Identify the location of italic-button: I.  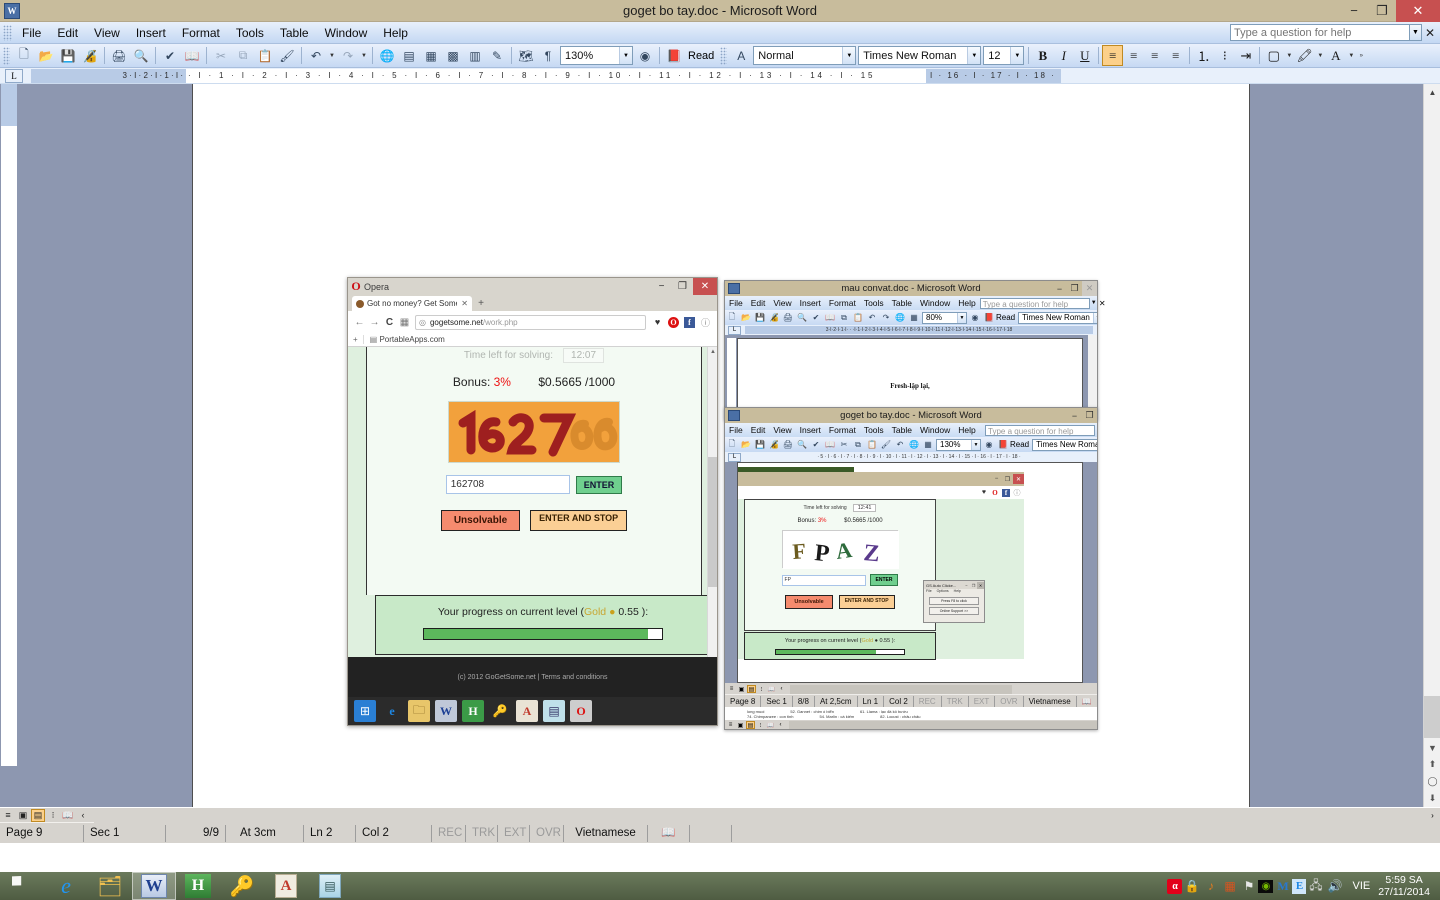
(1063, 55).